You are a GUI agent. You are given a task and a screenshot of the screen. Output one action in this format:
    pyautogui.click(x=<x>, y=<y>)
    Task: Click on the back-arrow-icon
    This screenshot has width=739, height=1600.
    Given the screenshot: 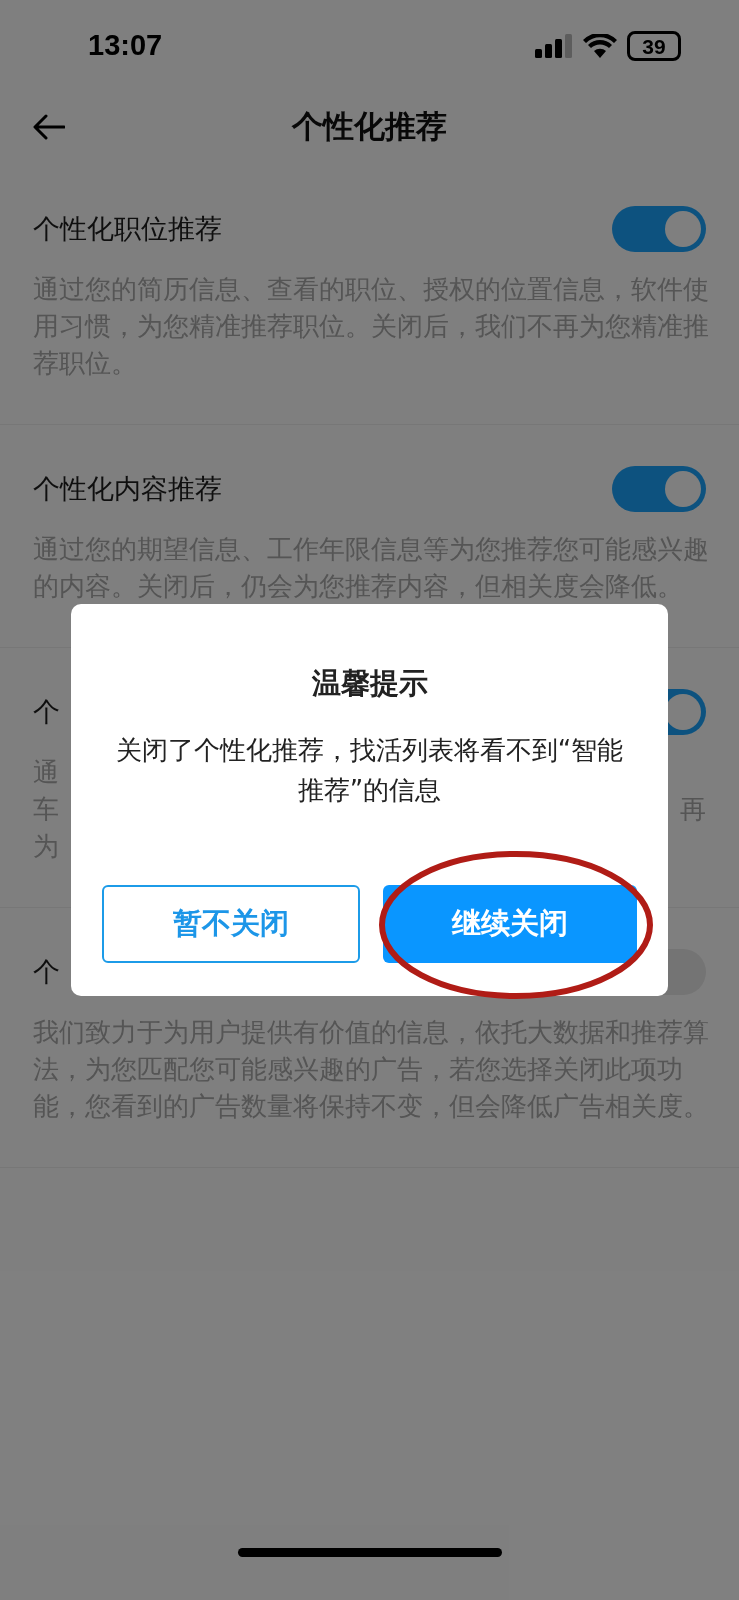 What is the action you would take?
    pyautogui.click(x=49, y=126)
    